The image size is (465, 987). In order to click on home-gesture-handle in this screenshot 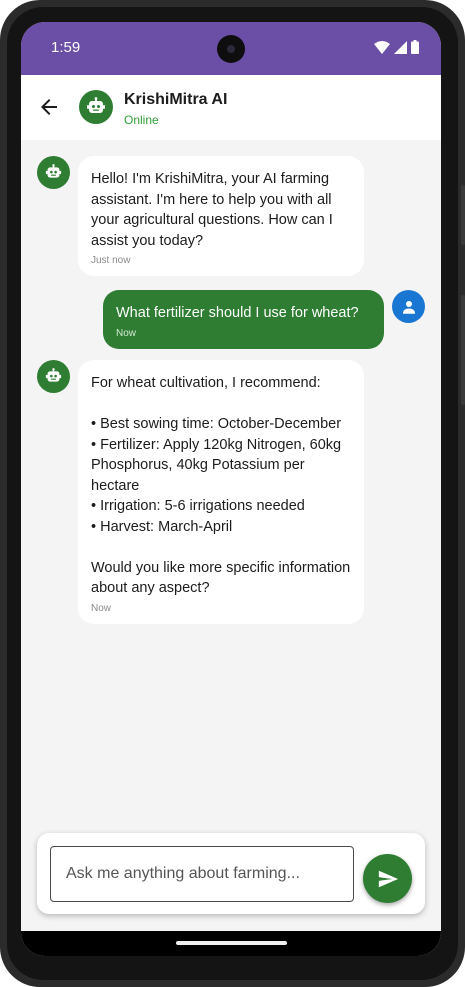, I will do `click(231, 943)`.